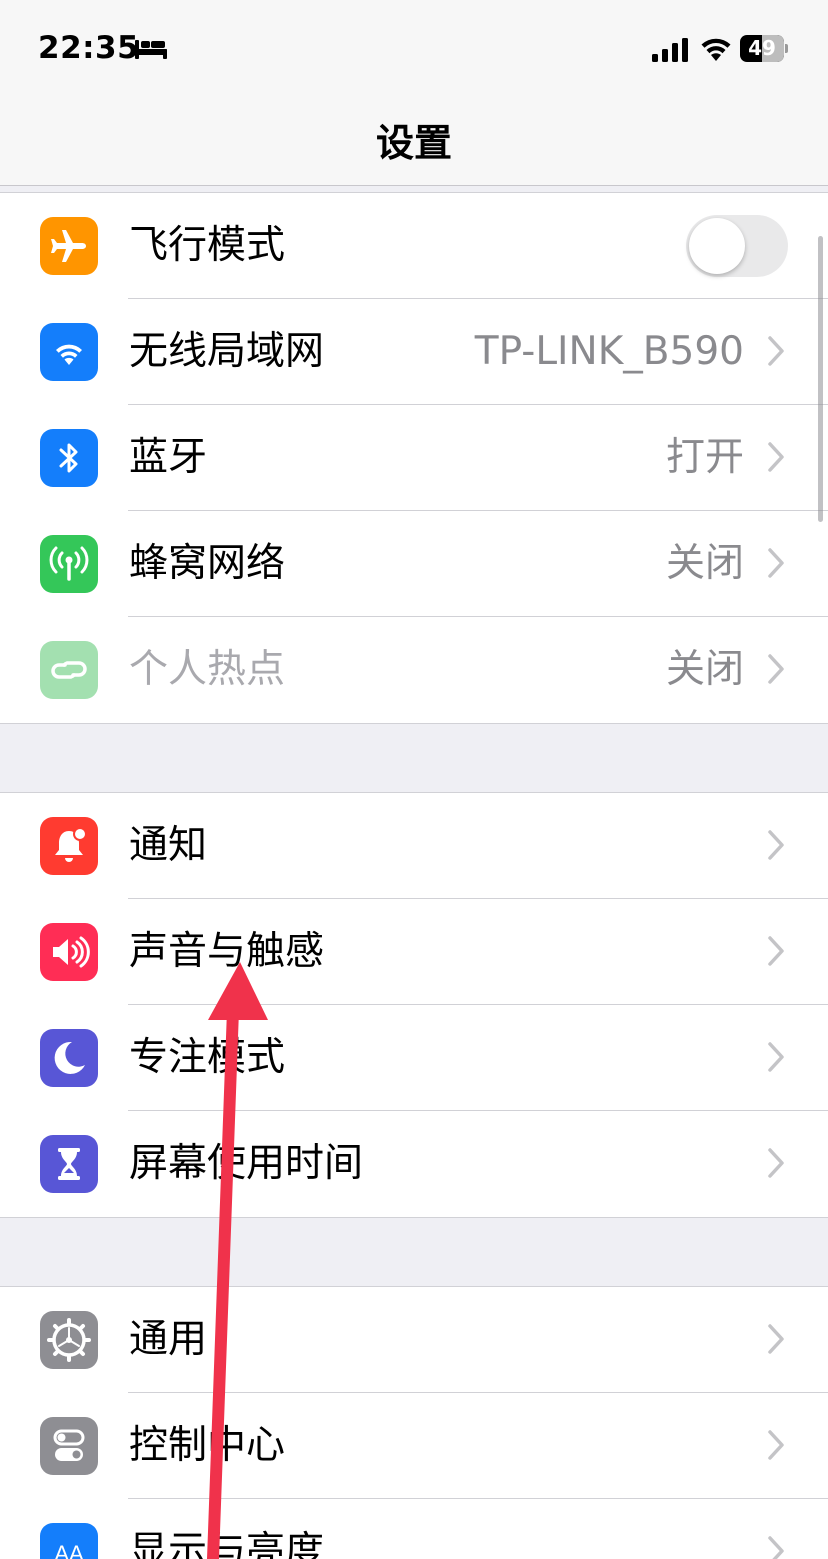  I want to click on settings-row-screen-time: 屏幕使用时间, so click(414, 1164).